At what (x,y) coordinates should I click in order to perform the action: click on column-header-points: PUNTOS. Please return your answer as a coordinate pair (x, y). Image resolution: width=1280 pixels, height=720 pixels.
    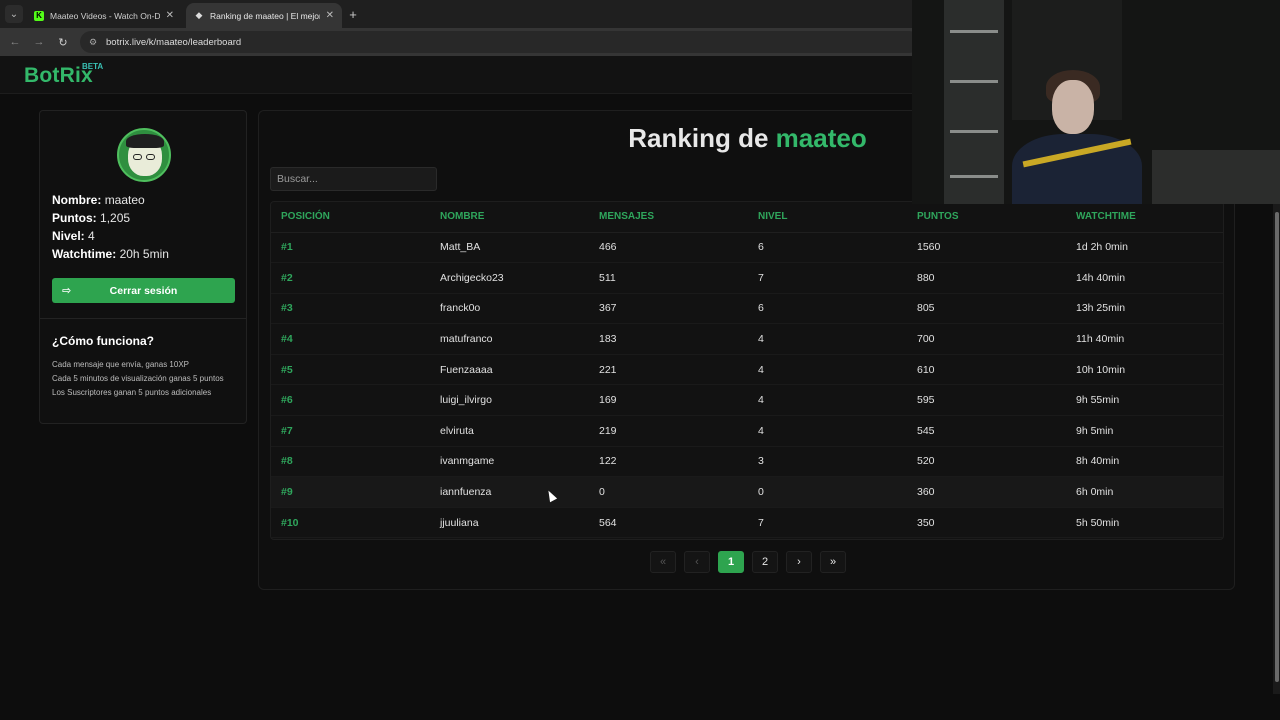
    Looking at the image, I should click on (986, 217).